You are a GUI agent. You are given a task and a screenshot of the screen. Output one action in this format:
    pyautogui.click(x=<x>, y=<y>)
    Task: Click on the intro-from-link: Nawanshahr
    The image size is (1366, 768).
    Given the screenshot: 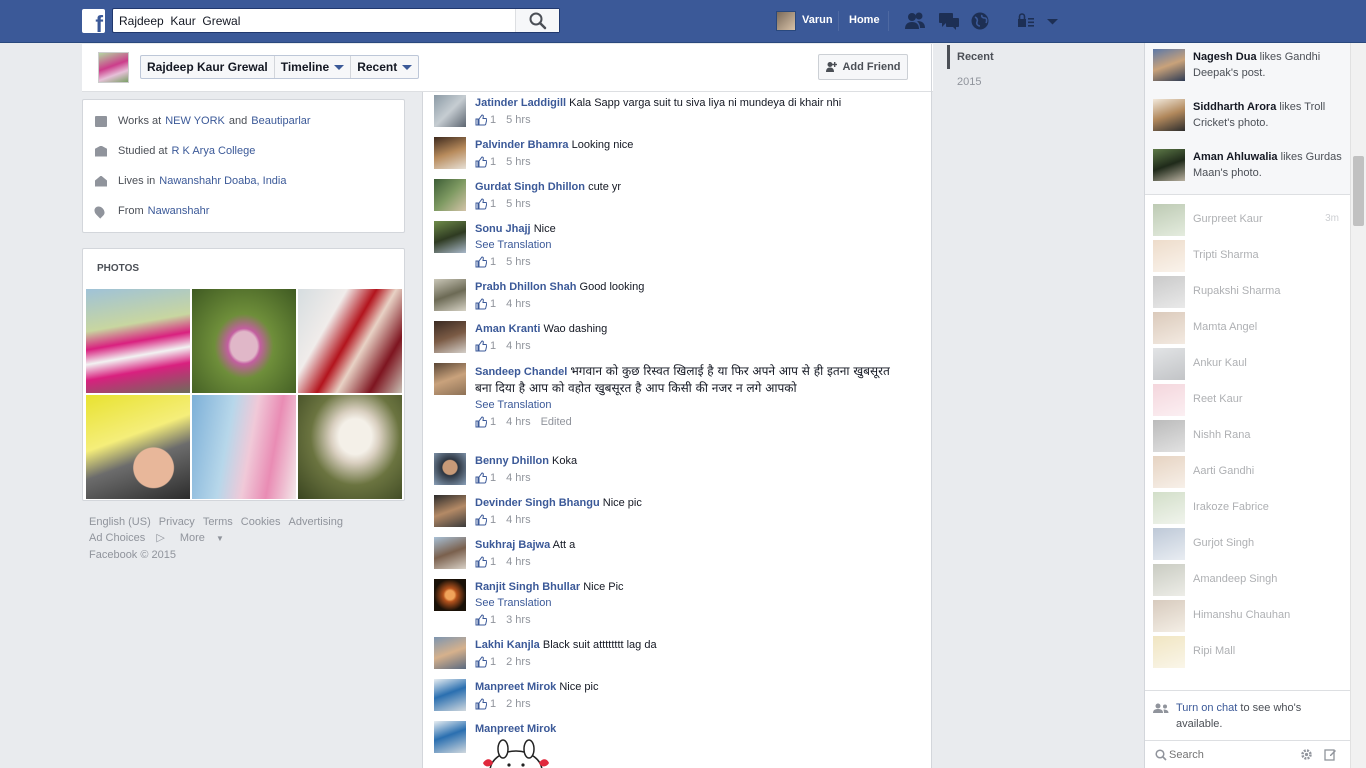 What is the action you would take?
    pyautogui.click(x=179, y=211)
    